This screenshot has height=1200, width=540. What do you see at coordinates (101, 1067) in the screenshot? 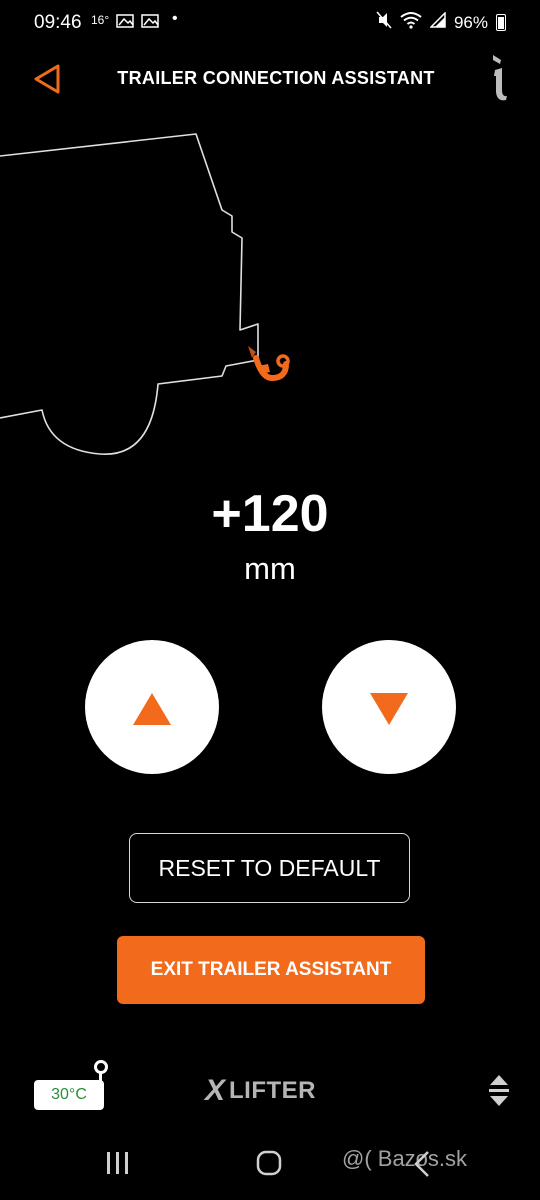
I see `thermometer-icon` at bounding box center [101, 1067].